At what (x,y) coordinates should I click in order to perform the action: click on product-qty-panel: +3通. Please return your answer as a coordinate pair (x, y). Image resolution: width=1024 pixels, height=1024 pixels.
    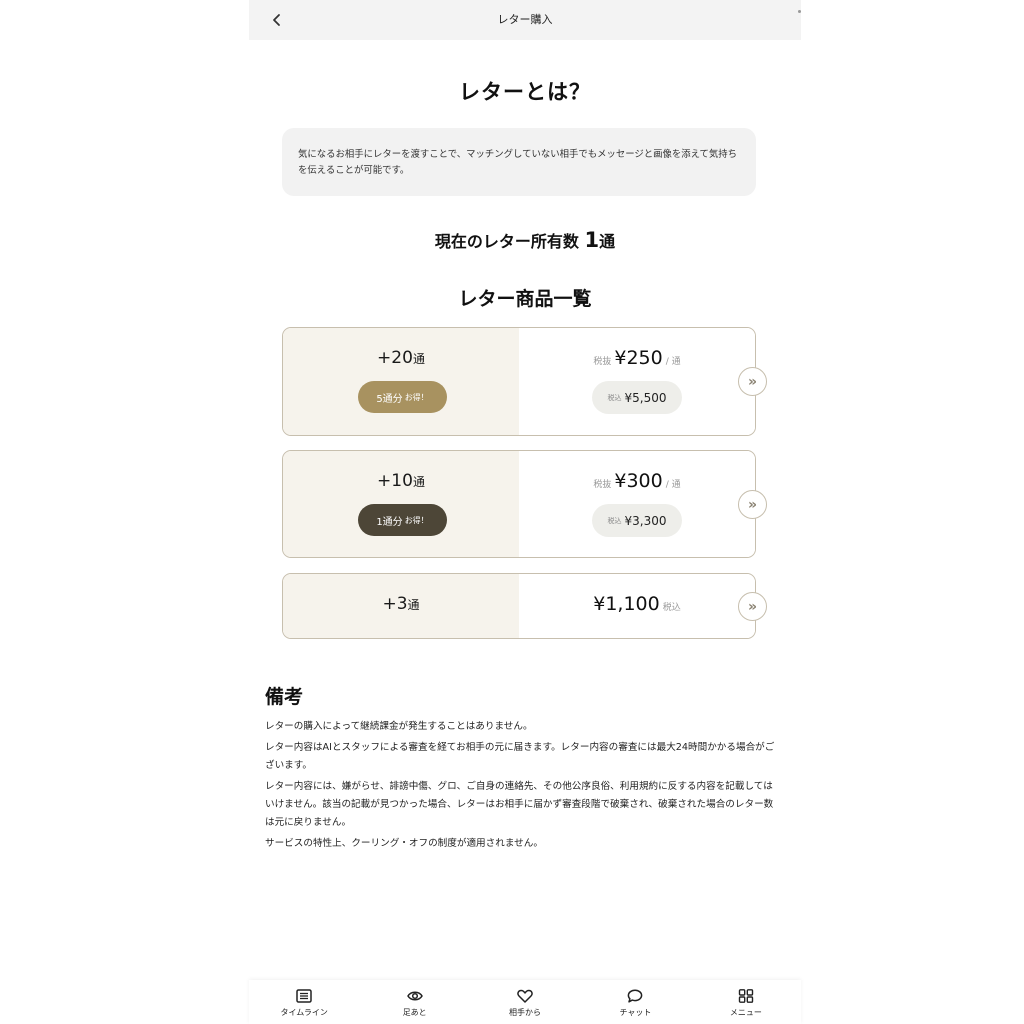
    Looking at the image, I should click on (401, 606).